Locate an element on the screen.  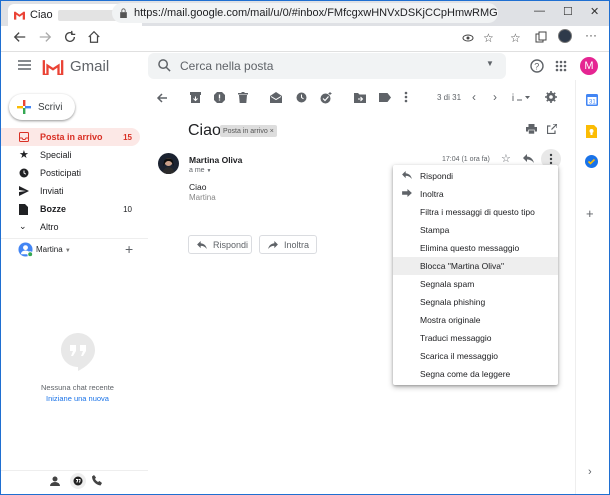
message-time: 17:04 (1 ora fa) is located at coordinates (466, 159).